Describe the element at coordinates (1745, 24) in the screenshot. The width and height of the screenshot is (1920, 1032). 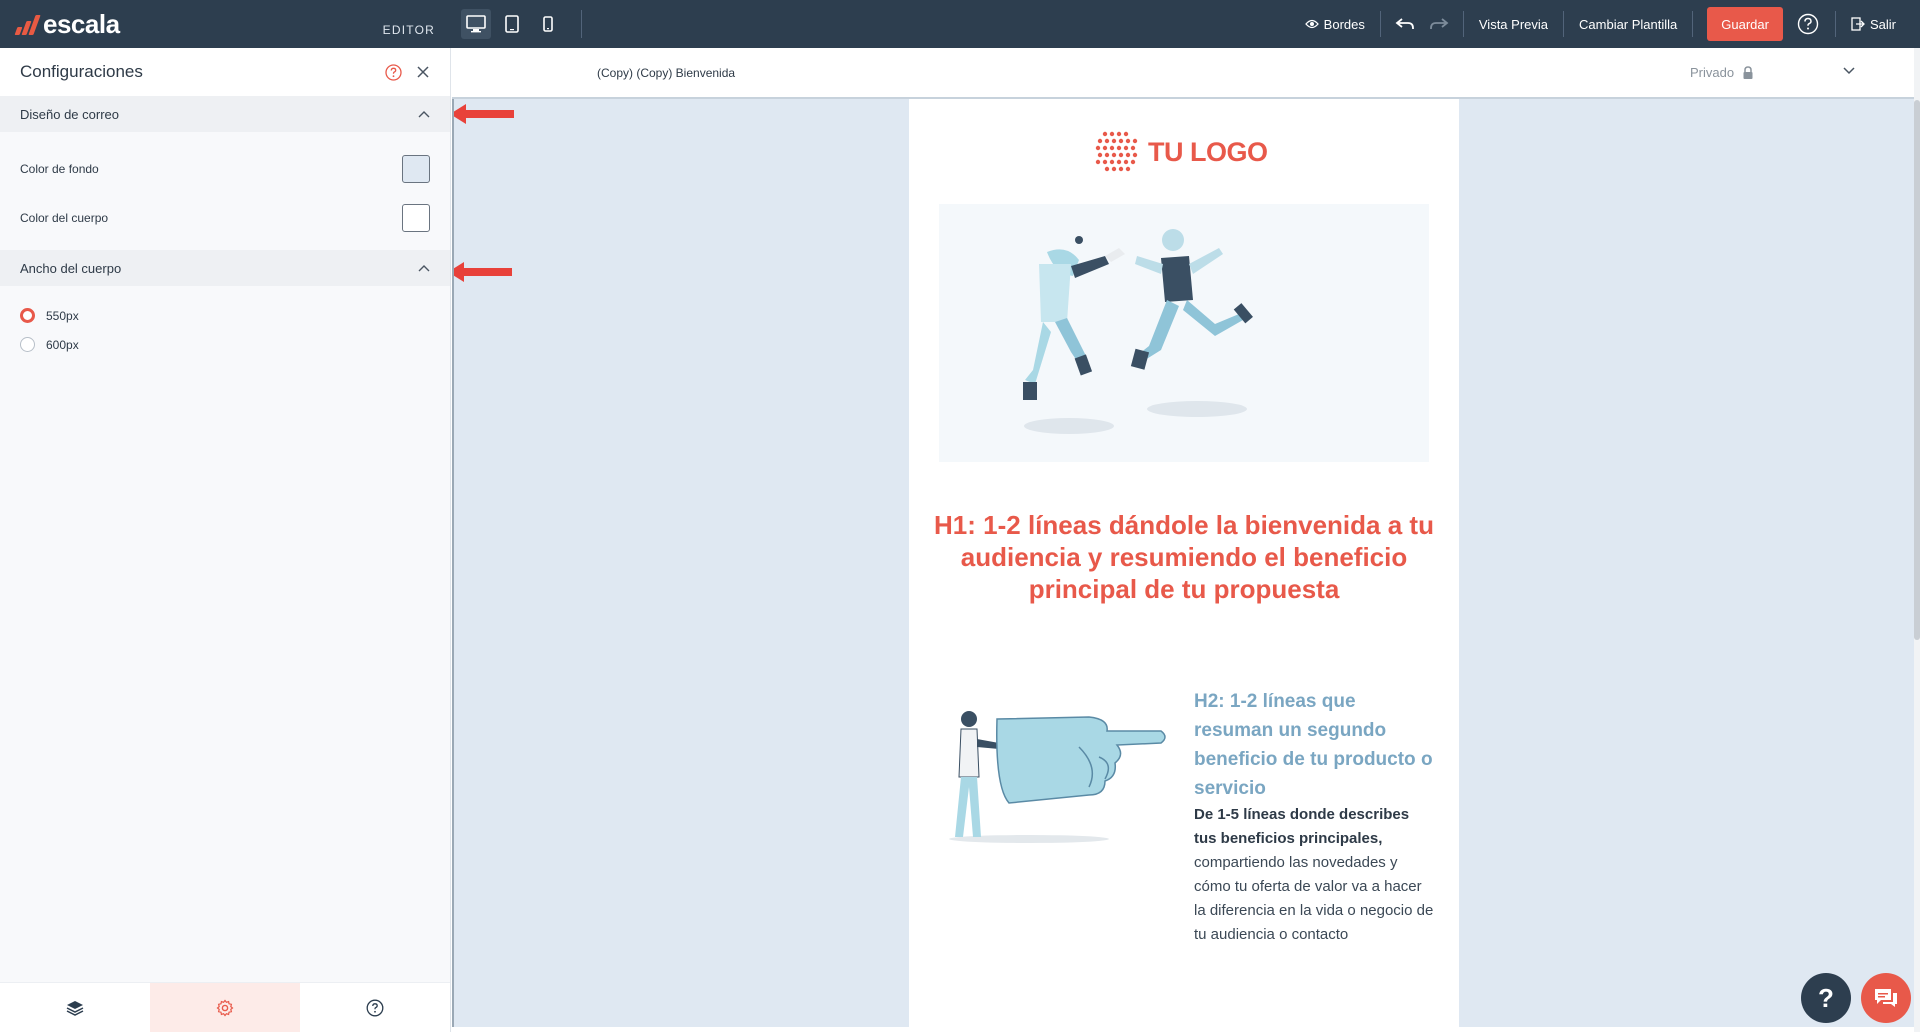
I see `save-button: Guardar` at that location.